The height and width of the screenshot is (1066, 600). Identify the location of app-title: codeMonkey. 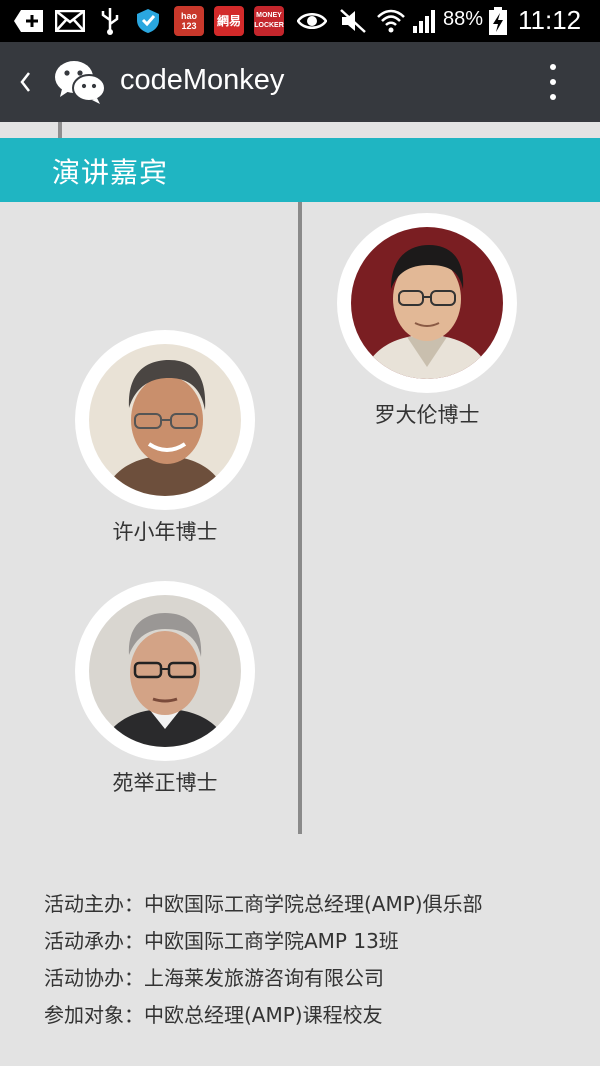
(202, 80).